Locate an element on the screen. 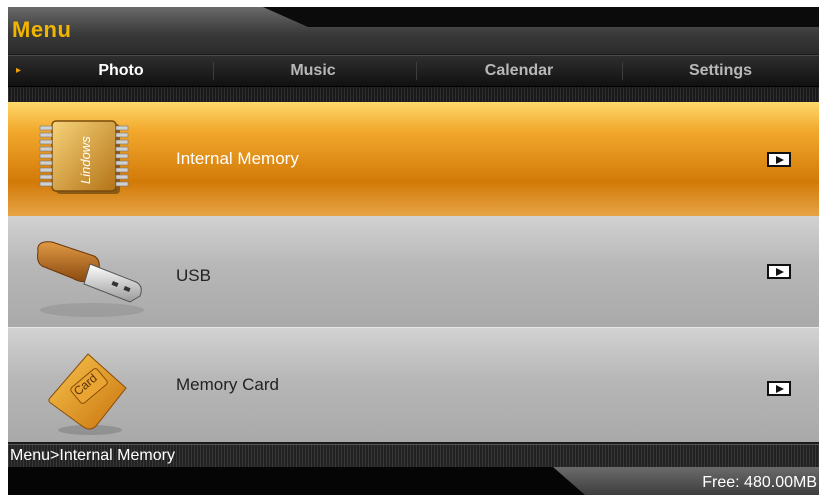 The width and height of the screenshot is (823, 495). page-title: Menu is located at coordinates (42, 29).